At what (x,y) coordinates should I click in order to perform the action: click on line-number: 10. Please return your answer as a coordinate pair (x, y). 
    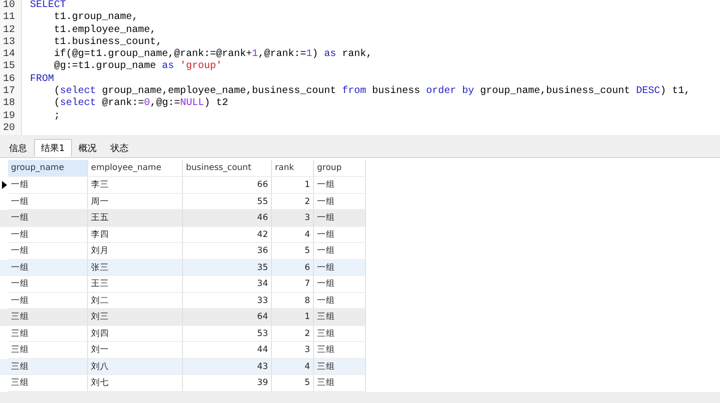
    Looking at the image, I should click on (11, 6).